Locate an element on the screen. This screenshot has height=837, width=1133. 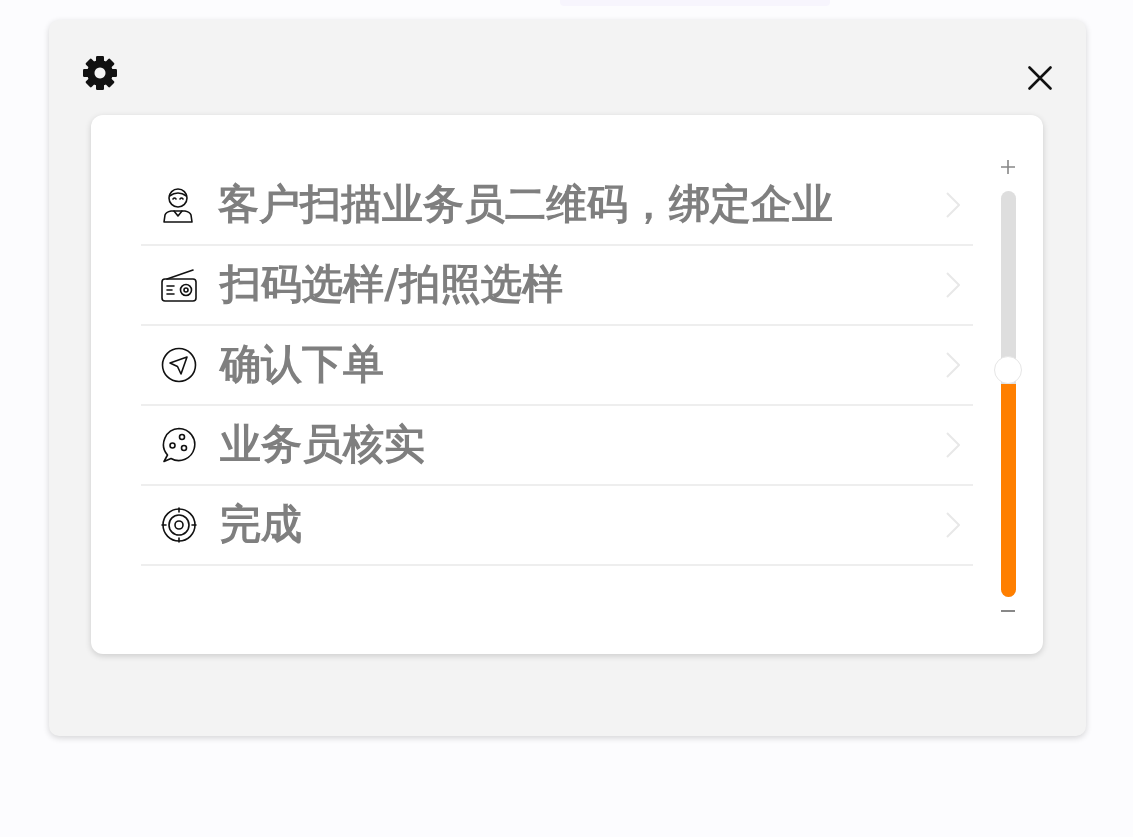
step-item: 业务员核实 is located at coordinates (557, 446).